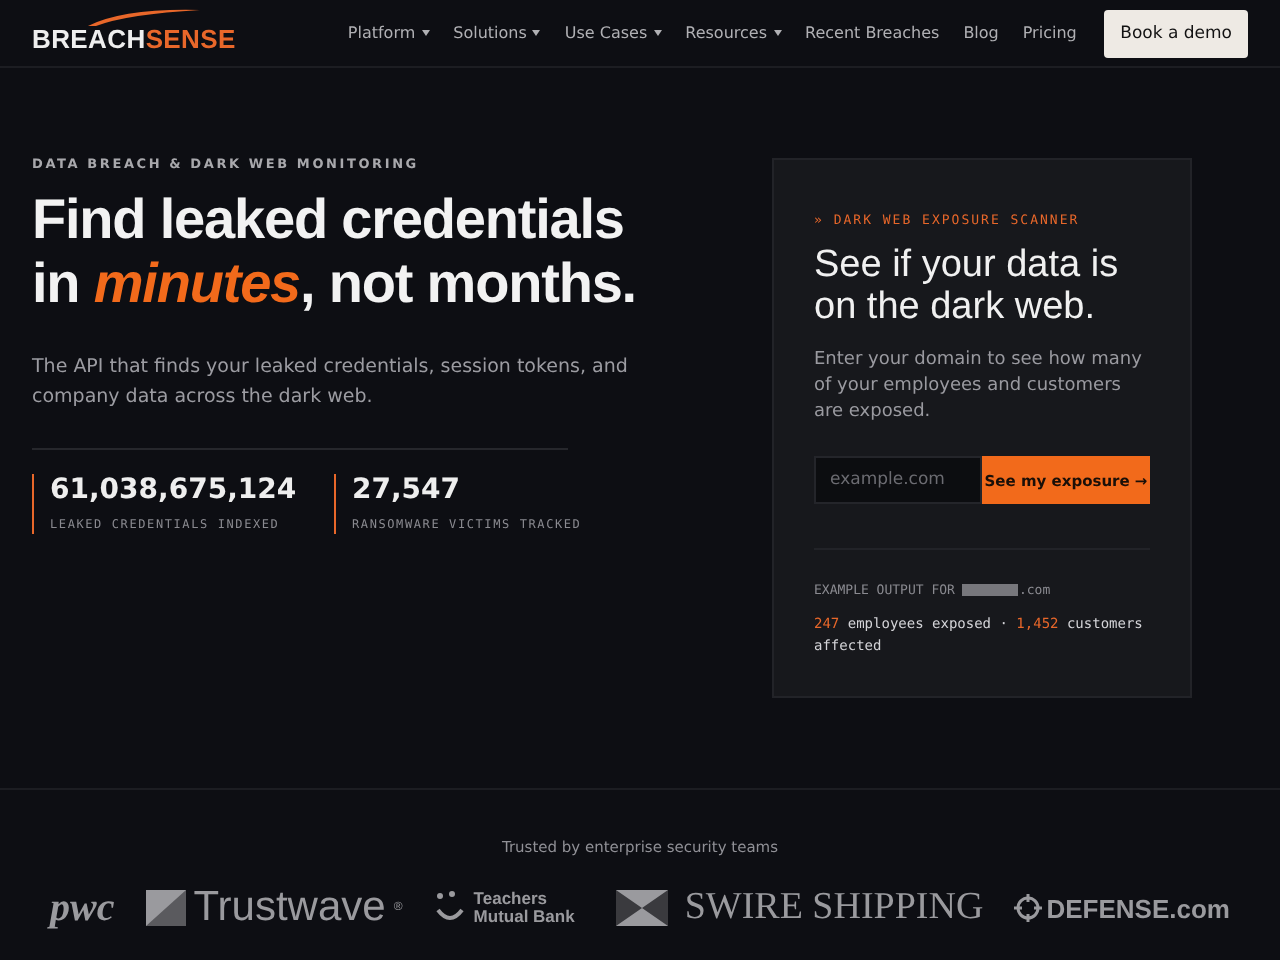 The width and height of the screenshot is (1280, 960). I want to click on scanner-title: See if your data is on the dark web., so click(967, 286).